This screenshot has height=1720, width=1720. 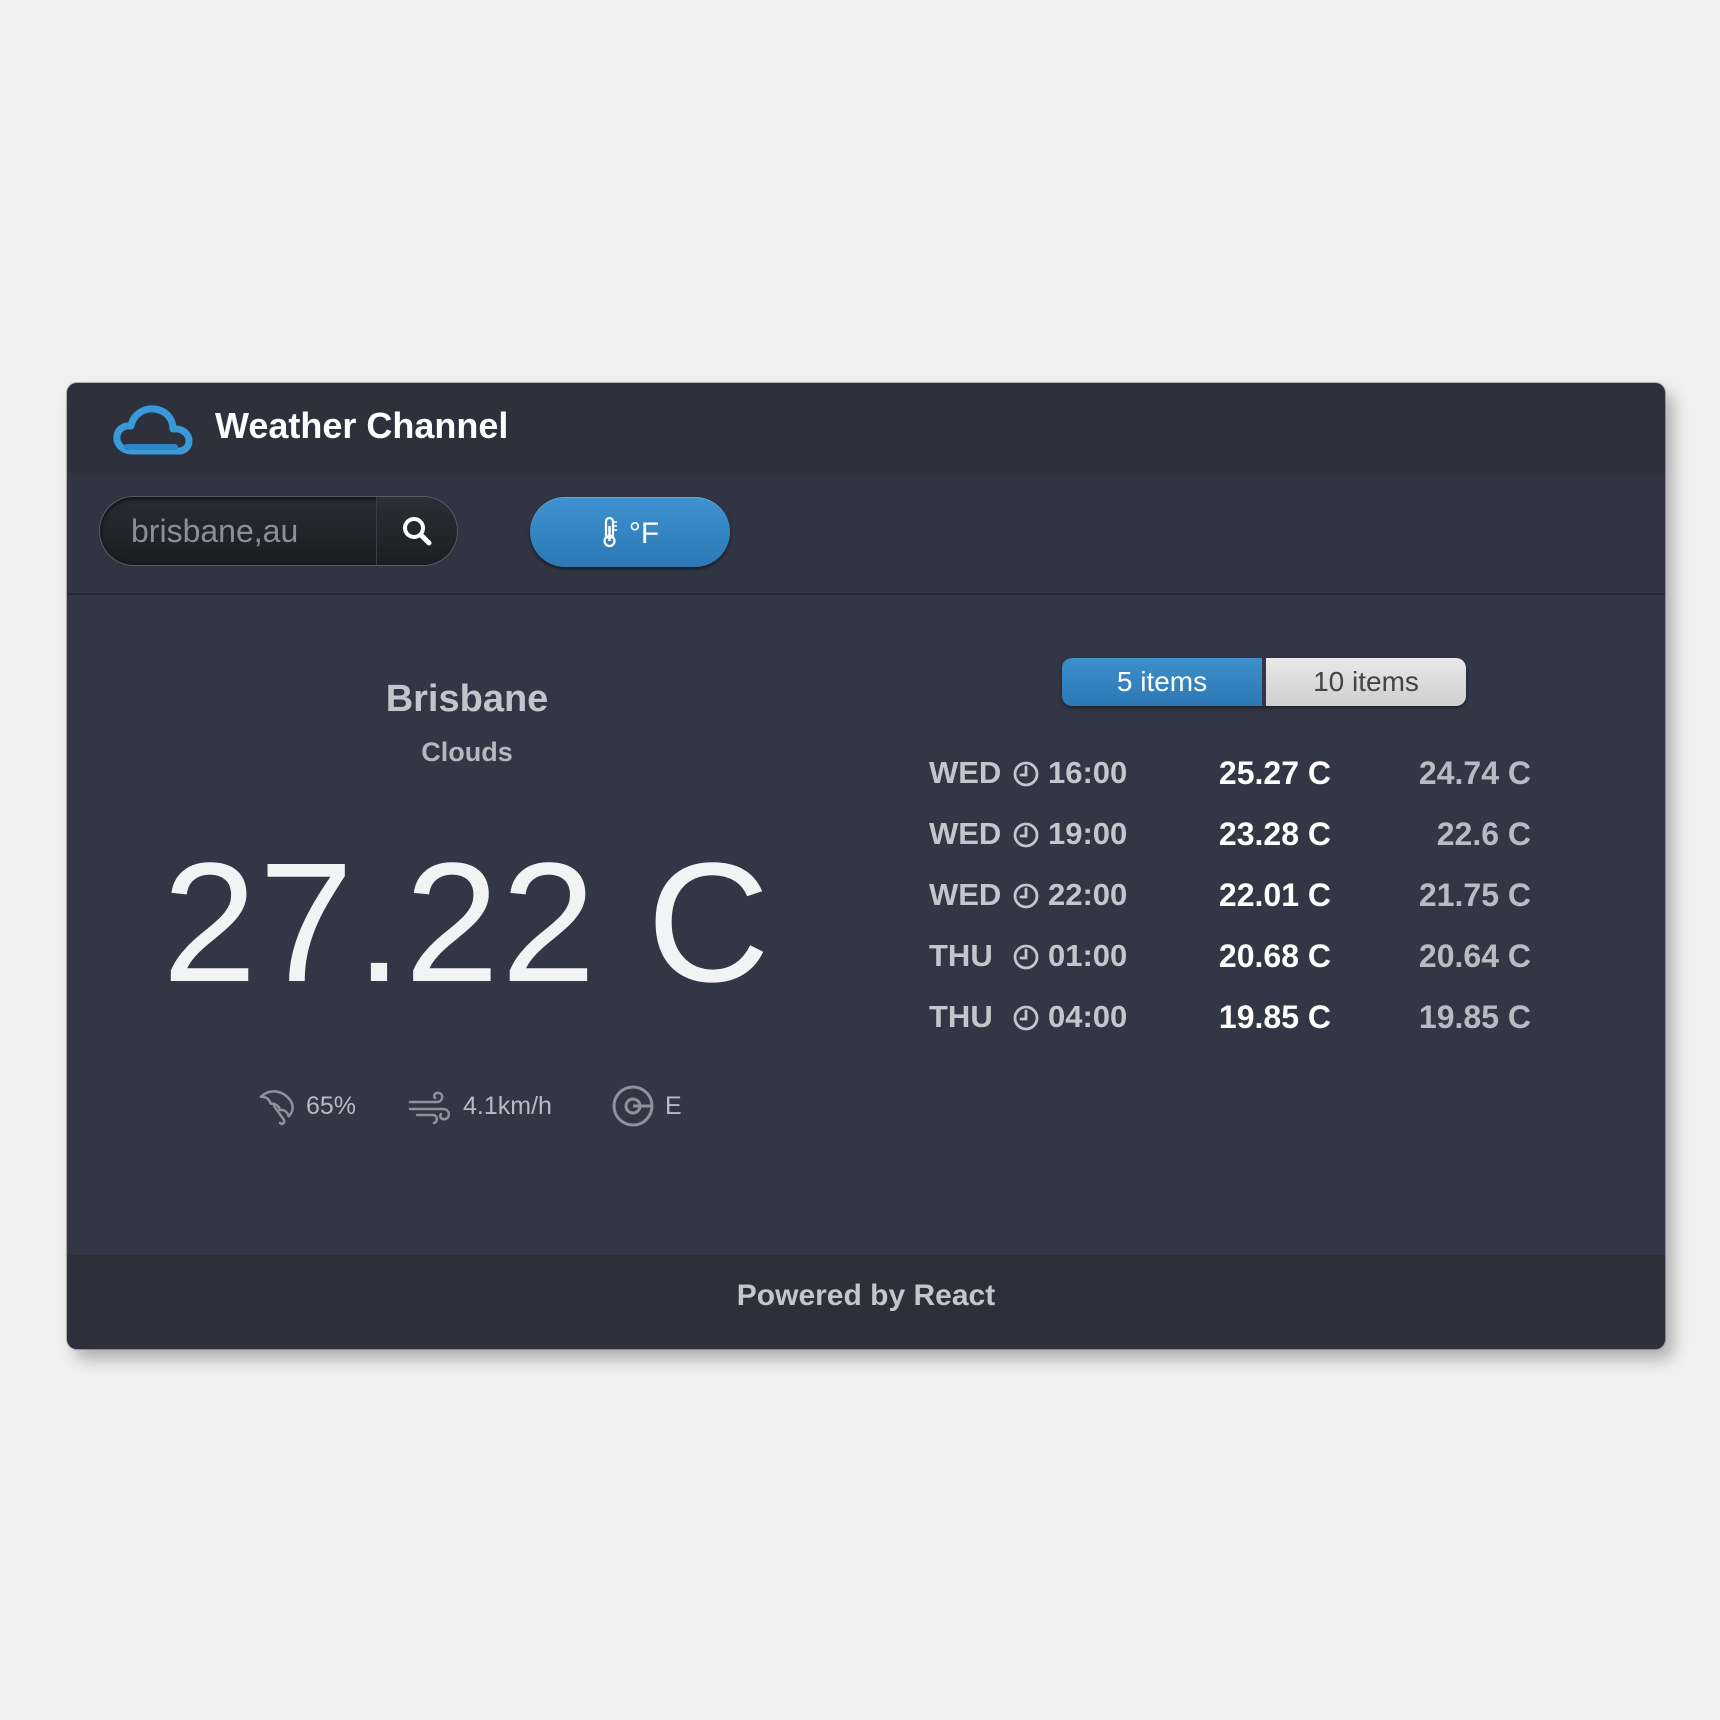 I want to click on forecast-time: 19:00, so click(x=1088, y=833).